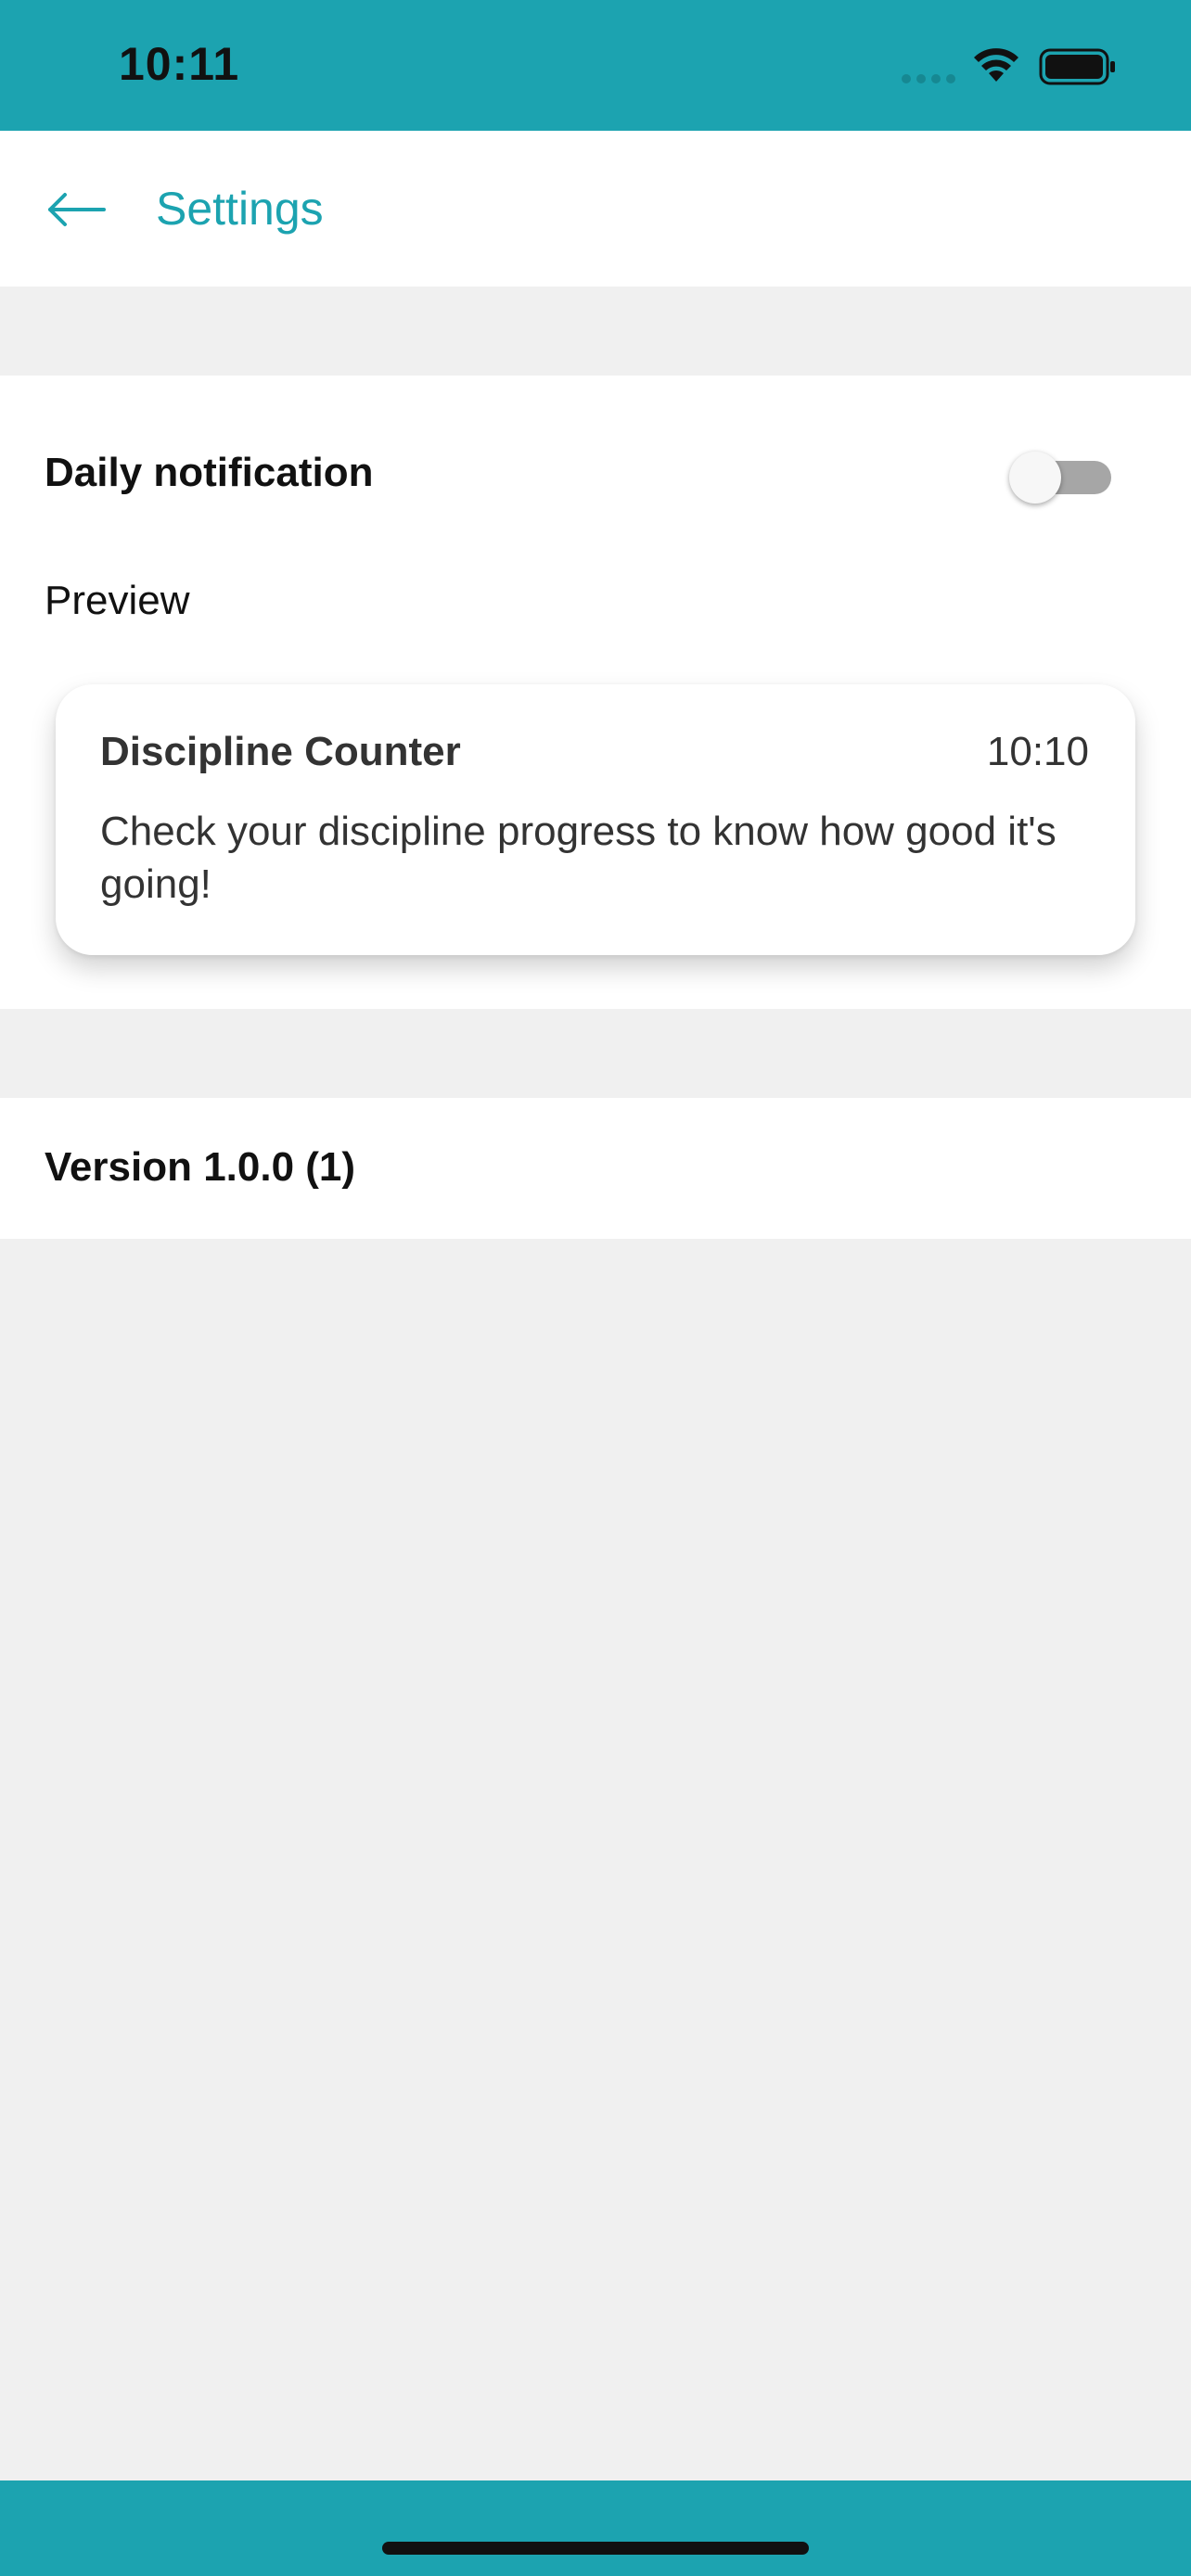  I want to click on bottom-bar, so click(595, 2528).